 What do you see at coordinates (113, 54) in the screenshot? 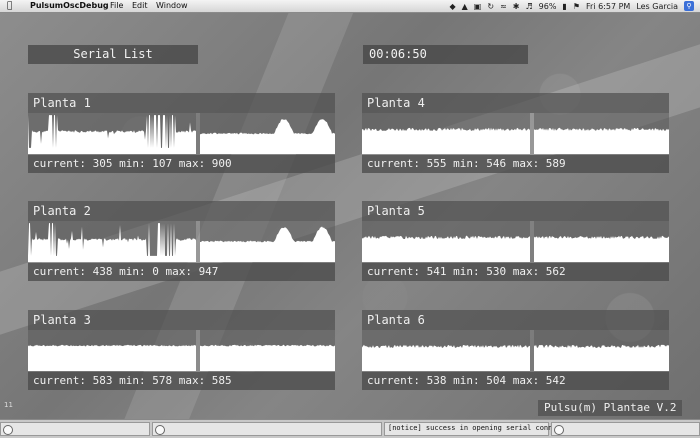
I see `serial-list-button: Serial List` at bounding box center [113, 54].